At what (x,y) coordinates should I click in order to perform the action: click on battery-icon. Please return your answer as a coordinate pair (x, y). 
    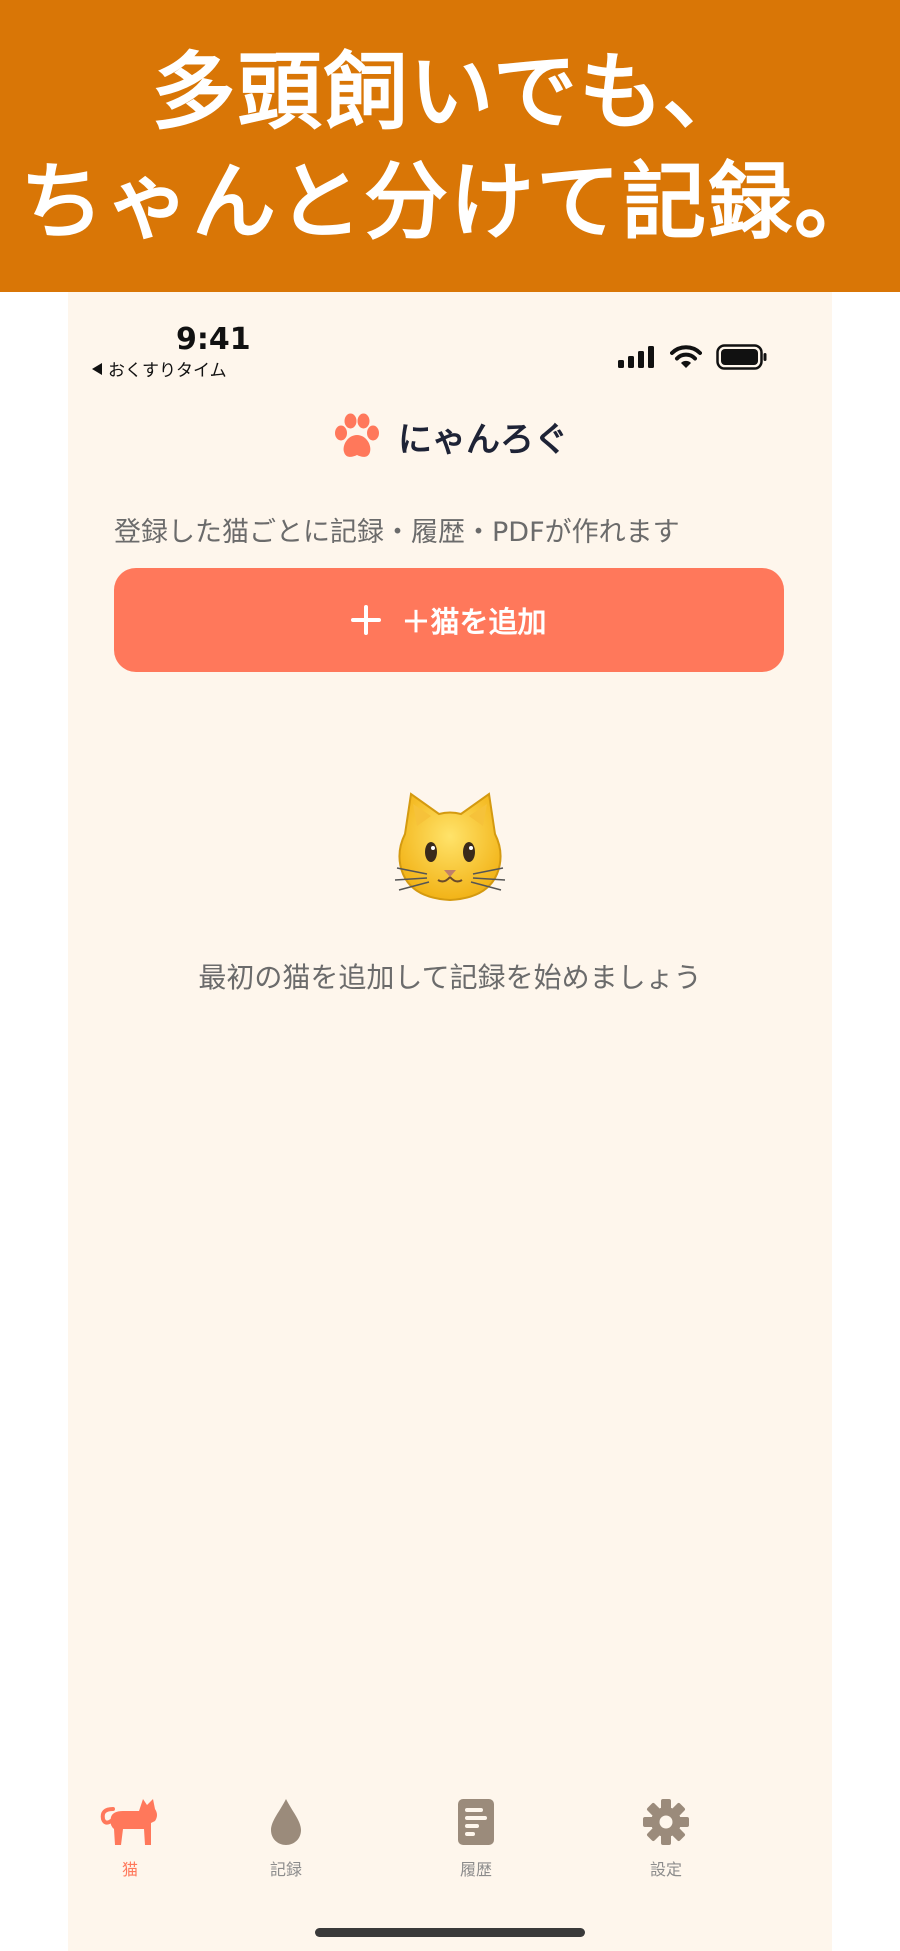
    Looking at the image, I should click on (741, 357).